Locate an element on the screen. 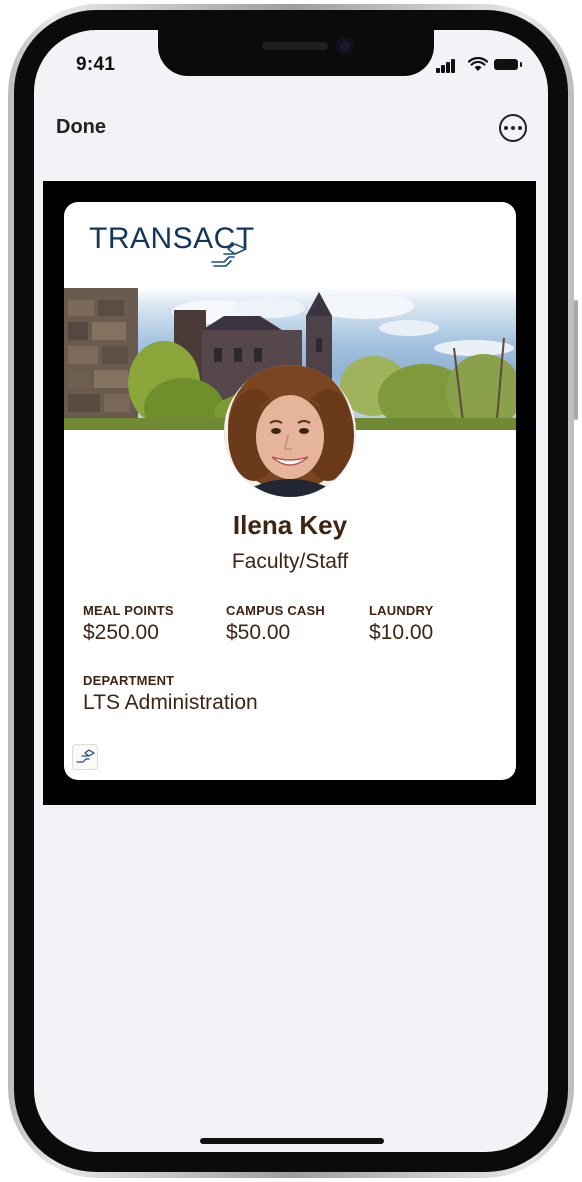  side-button is located at coordinates (576, 360).